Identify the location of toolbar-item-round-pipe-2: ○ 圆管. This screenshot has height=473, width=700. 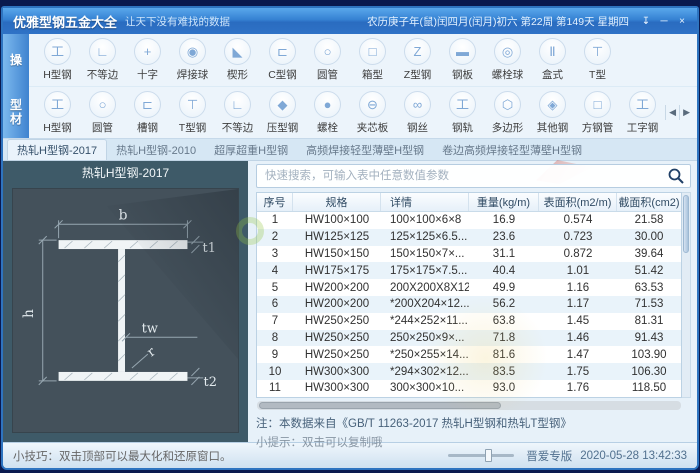
(102, 112).